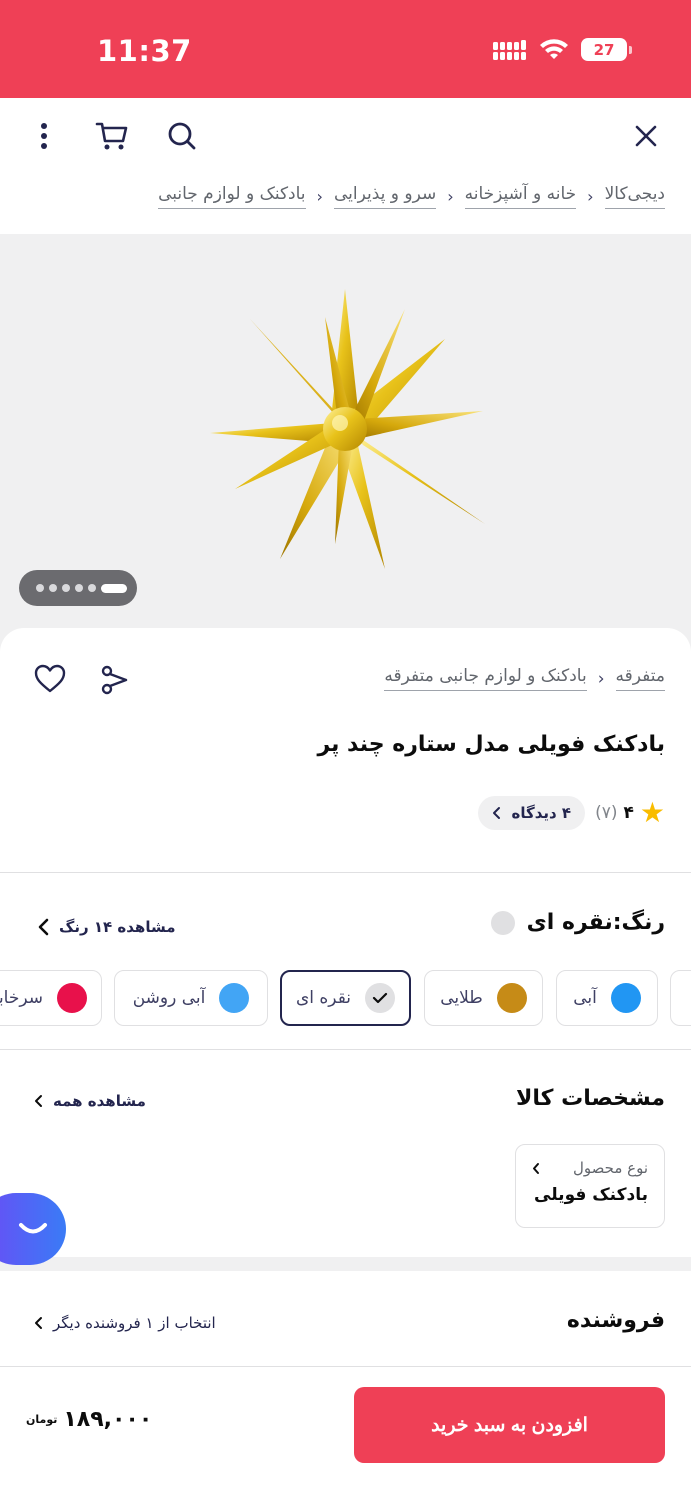 The image size is (691, 1500). Describe the element at coordinates (502, 922) in the screenshot. I see `selected-color-swatch` at that location.